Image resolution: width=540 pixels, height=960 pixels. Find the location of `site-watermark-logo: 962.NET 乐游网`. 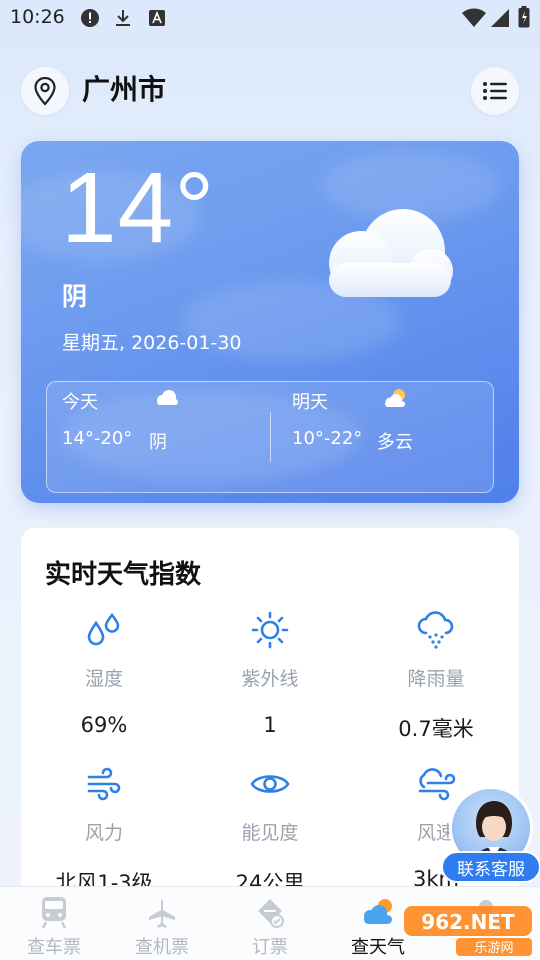

site-watermark-logo: 962.NET 乐游网 is located at coordinates (470, 928).